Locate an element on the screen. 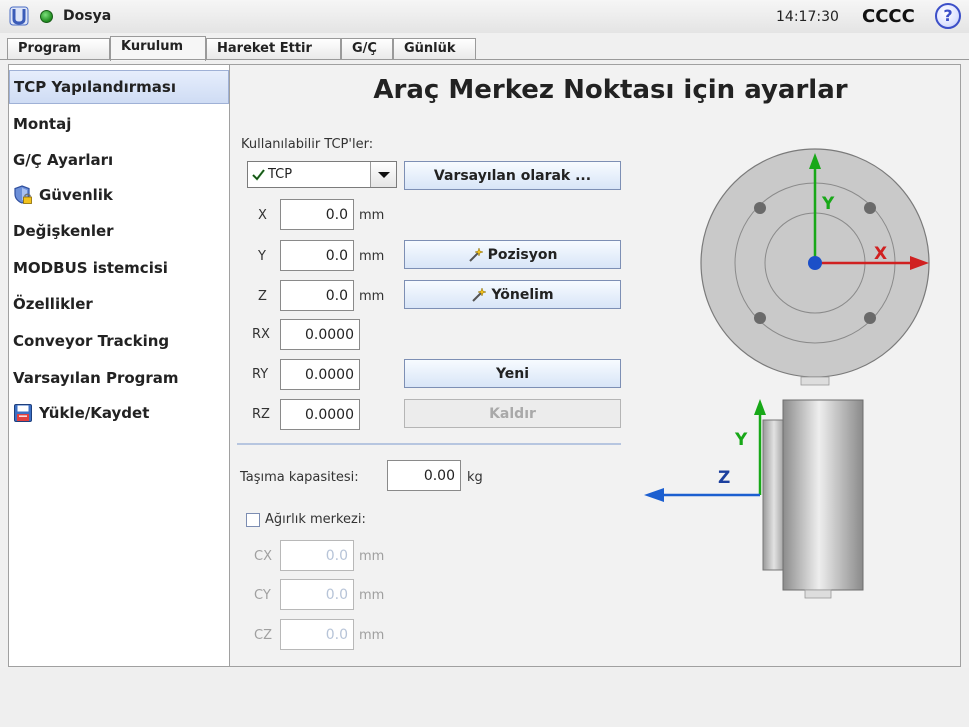 Image resolution: width=969 pixels, height=727 pixels. payload-unit: kg is located at coordinates (475, 477).